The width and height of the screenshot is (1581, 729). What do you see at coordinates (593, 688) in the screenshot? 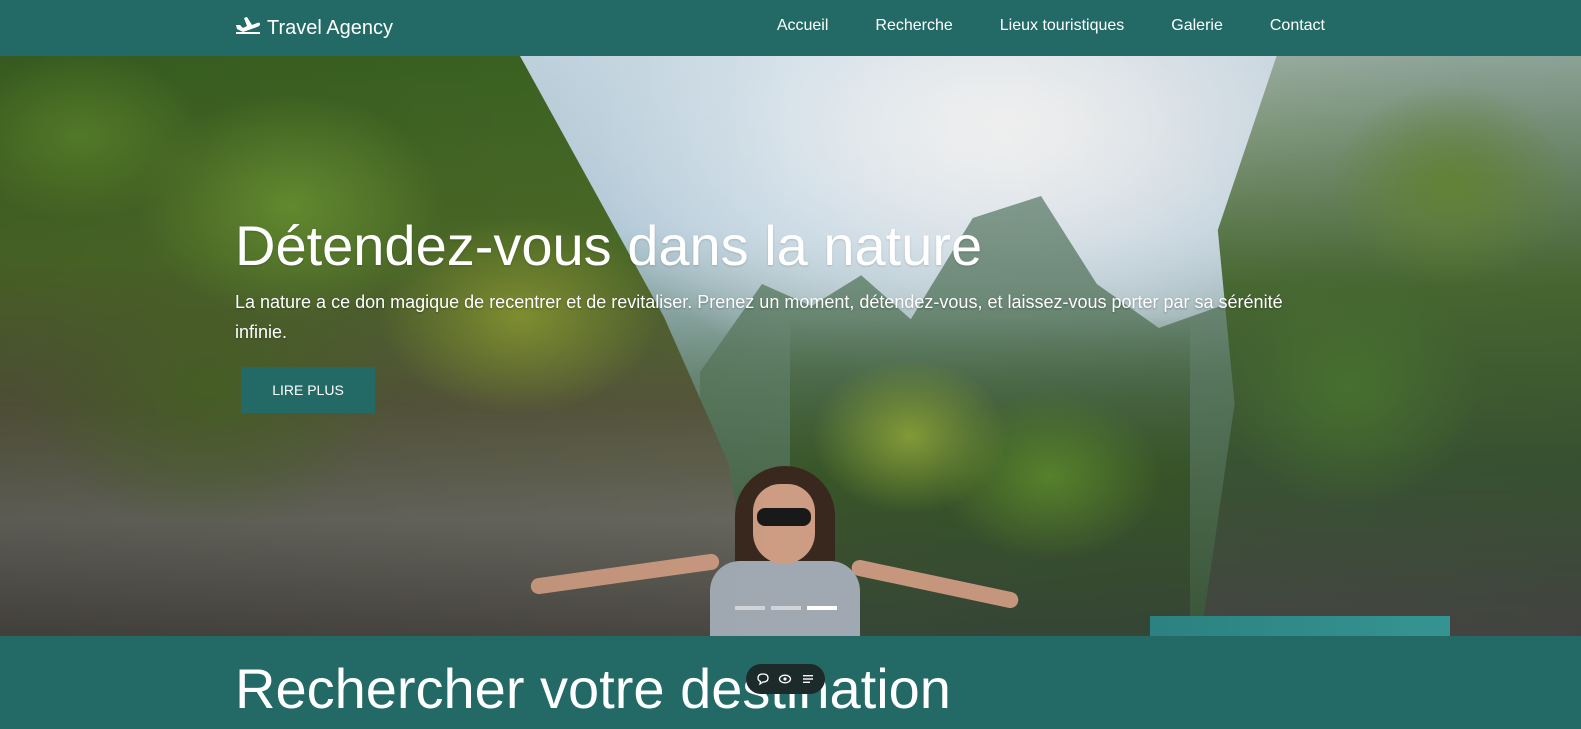
I see `search-section-title: Rechercher votre destination` at bounding box center [593, 688].